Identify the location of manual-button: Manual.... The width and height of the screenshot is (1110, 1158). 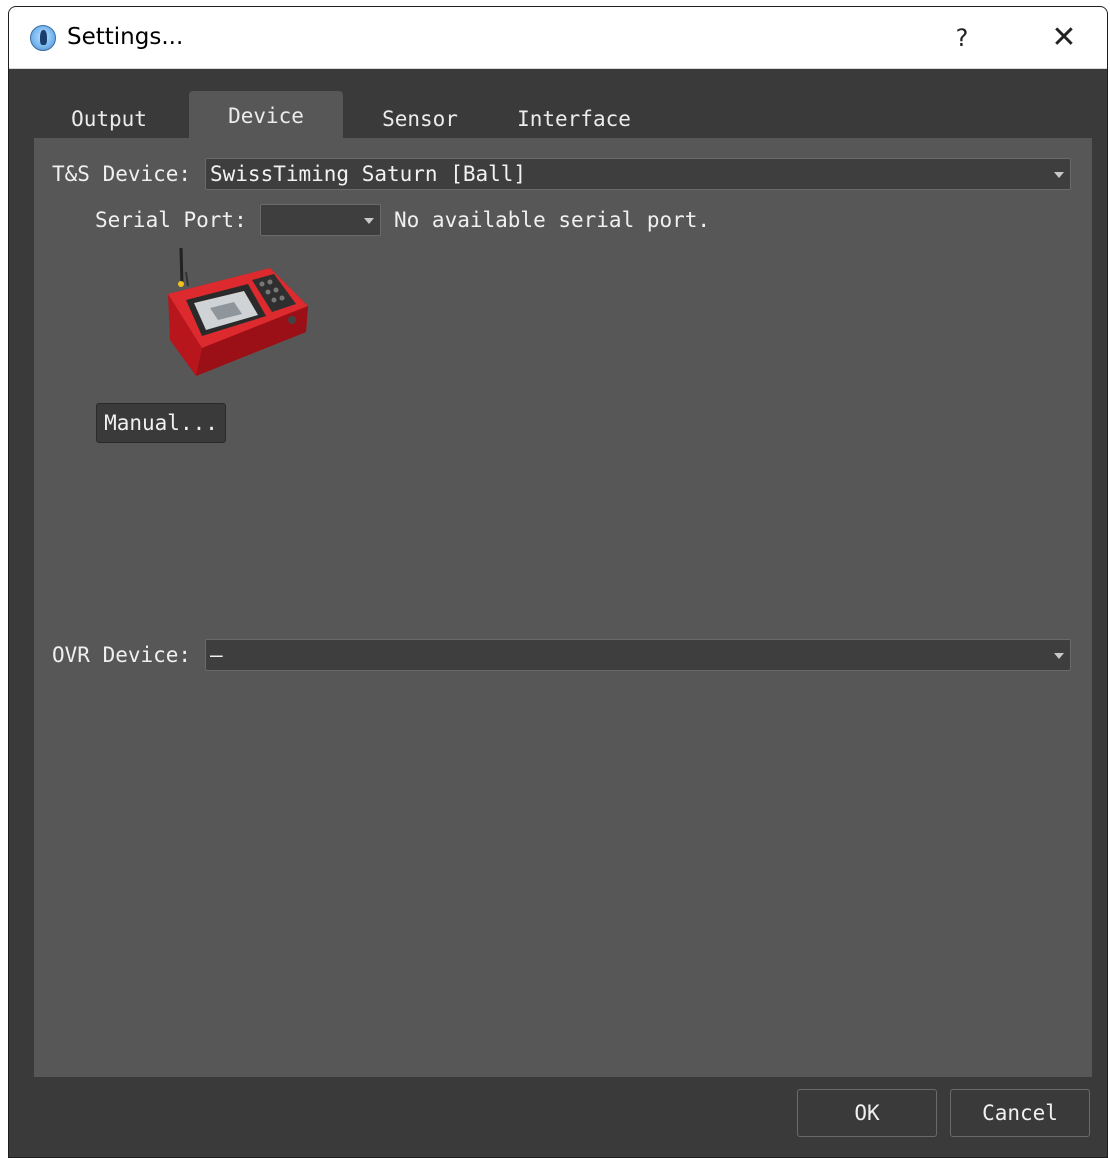
(161, 423).